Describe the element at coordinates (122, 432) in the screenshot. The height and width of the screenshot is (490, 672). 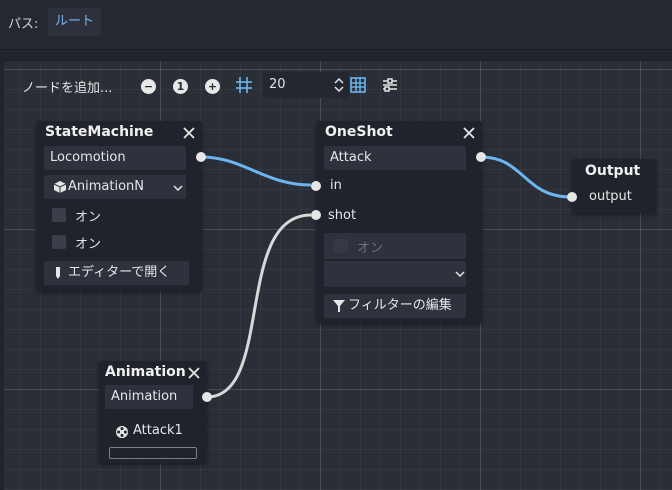
I see `film-reel-icon` at that location.